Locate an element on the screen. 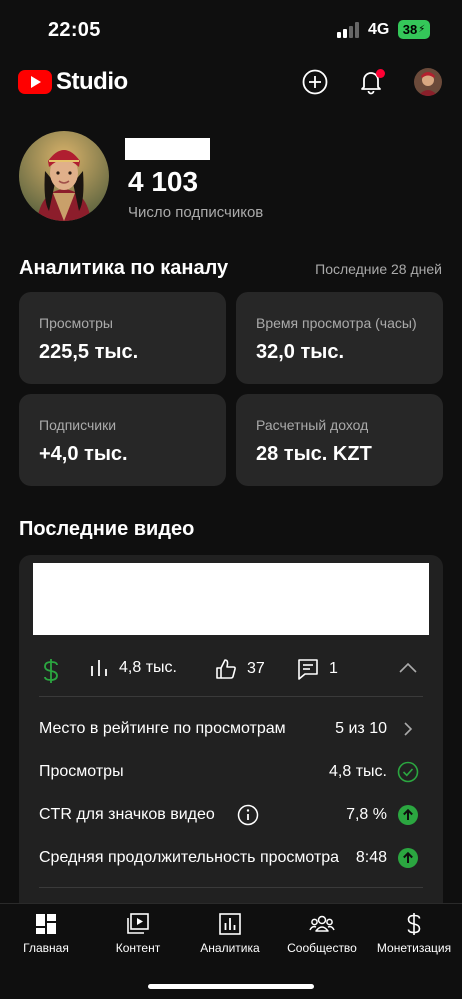 The image size is (462, 999). detail-value: 7,8 % is located at coordinates (366, 814).